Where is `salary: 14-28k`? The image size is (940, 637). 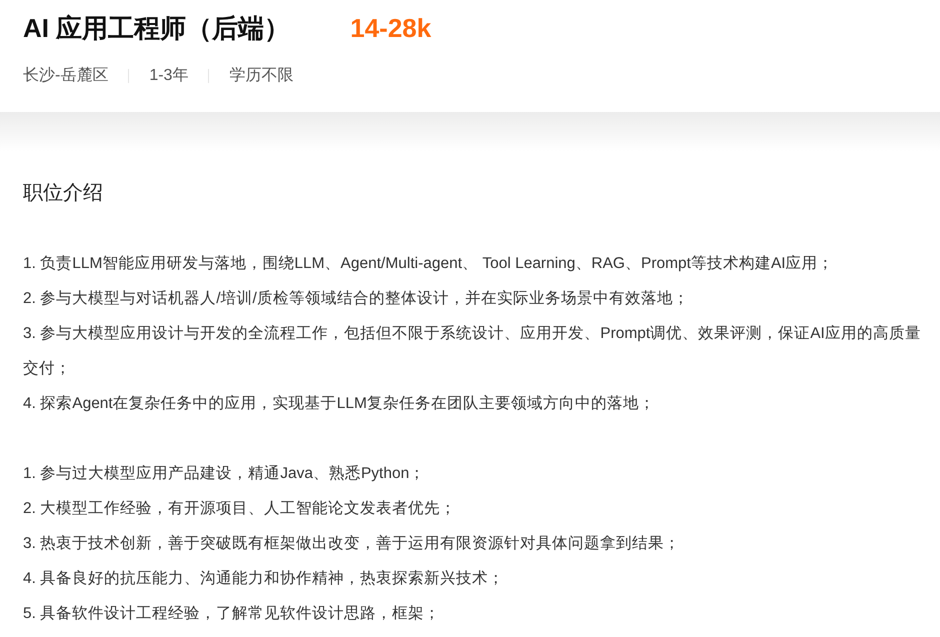
salary: 14-28k is located at coordinates (391, 28).